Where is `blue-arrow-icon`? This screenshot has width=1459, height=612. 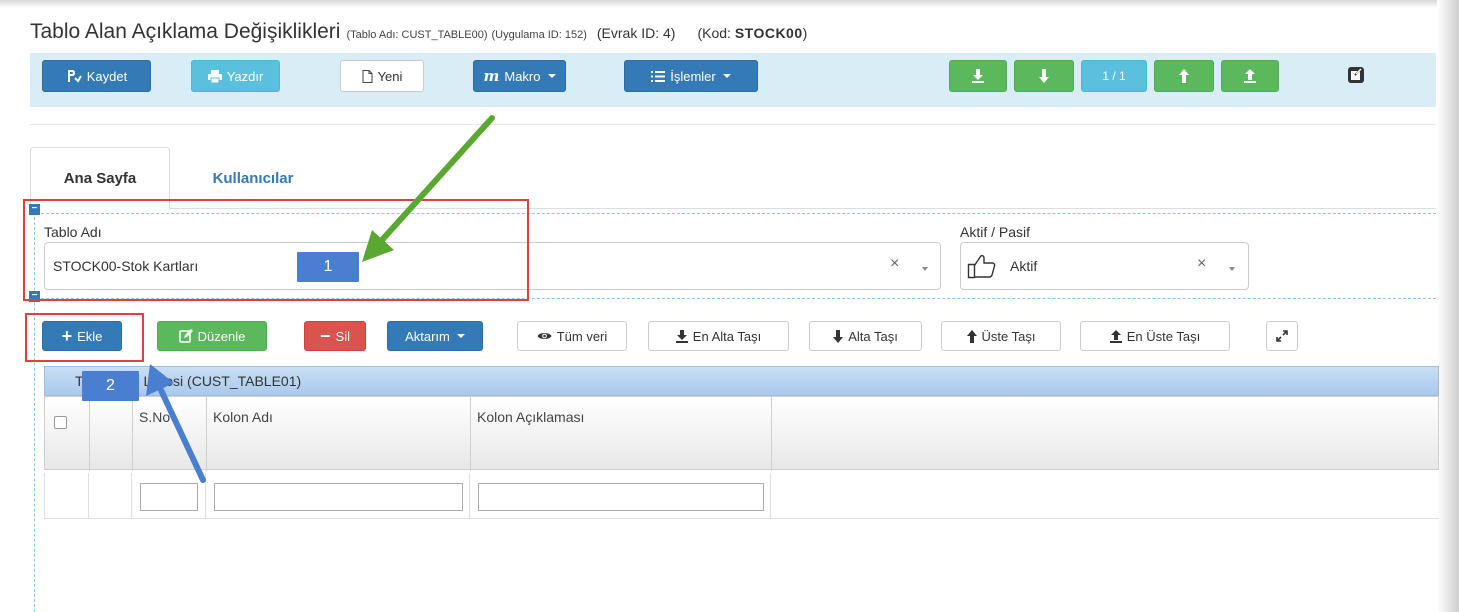 blue-arrow-icon is located at coordinates (176, 423).